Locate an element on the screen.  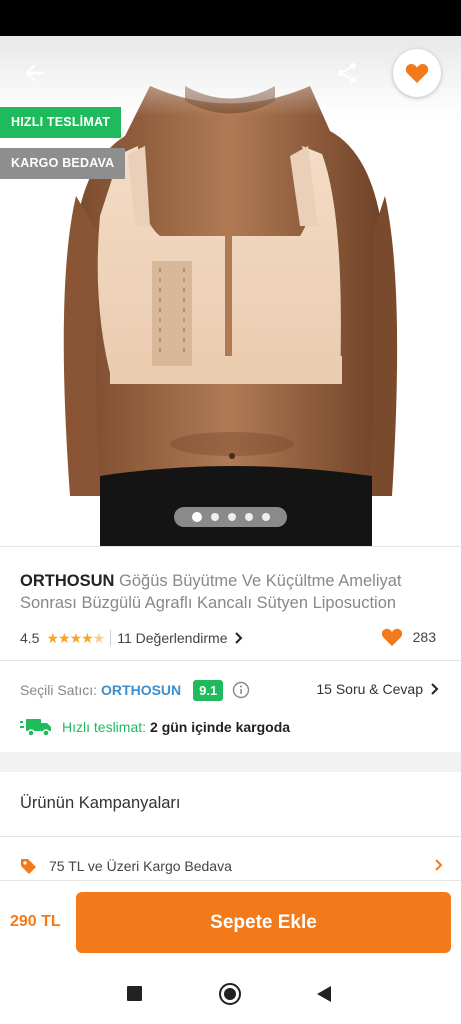
nav-home-icon is located at coordinates (230, 994).